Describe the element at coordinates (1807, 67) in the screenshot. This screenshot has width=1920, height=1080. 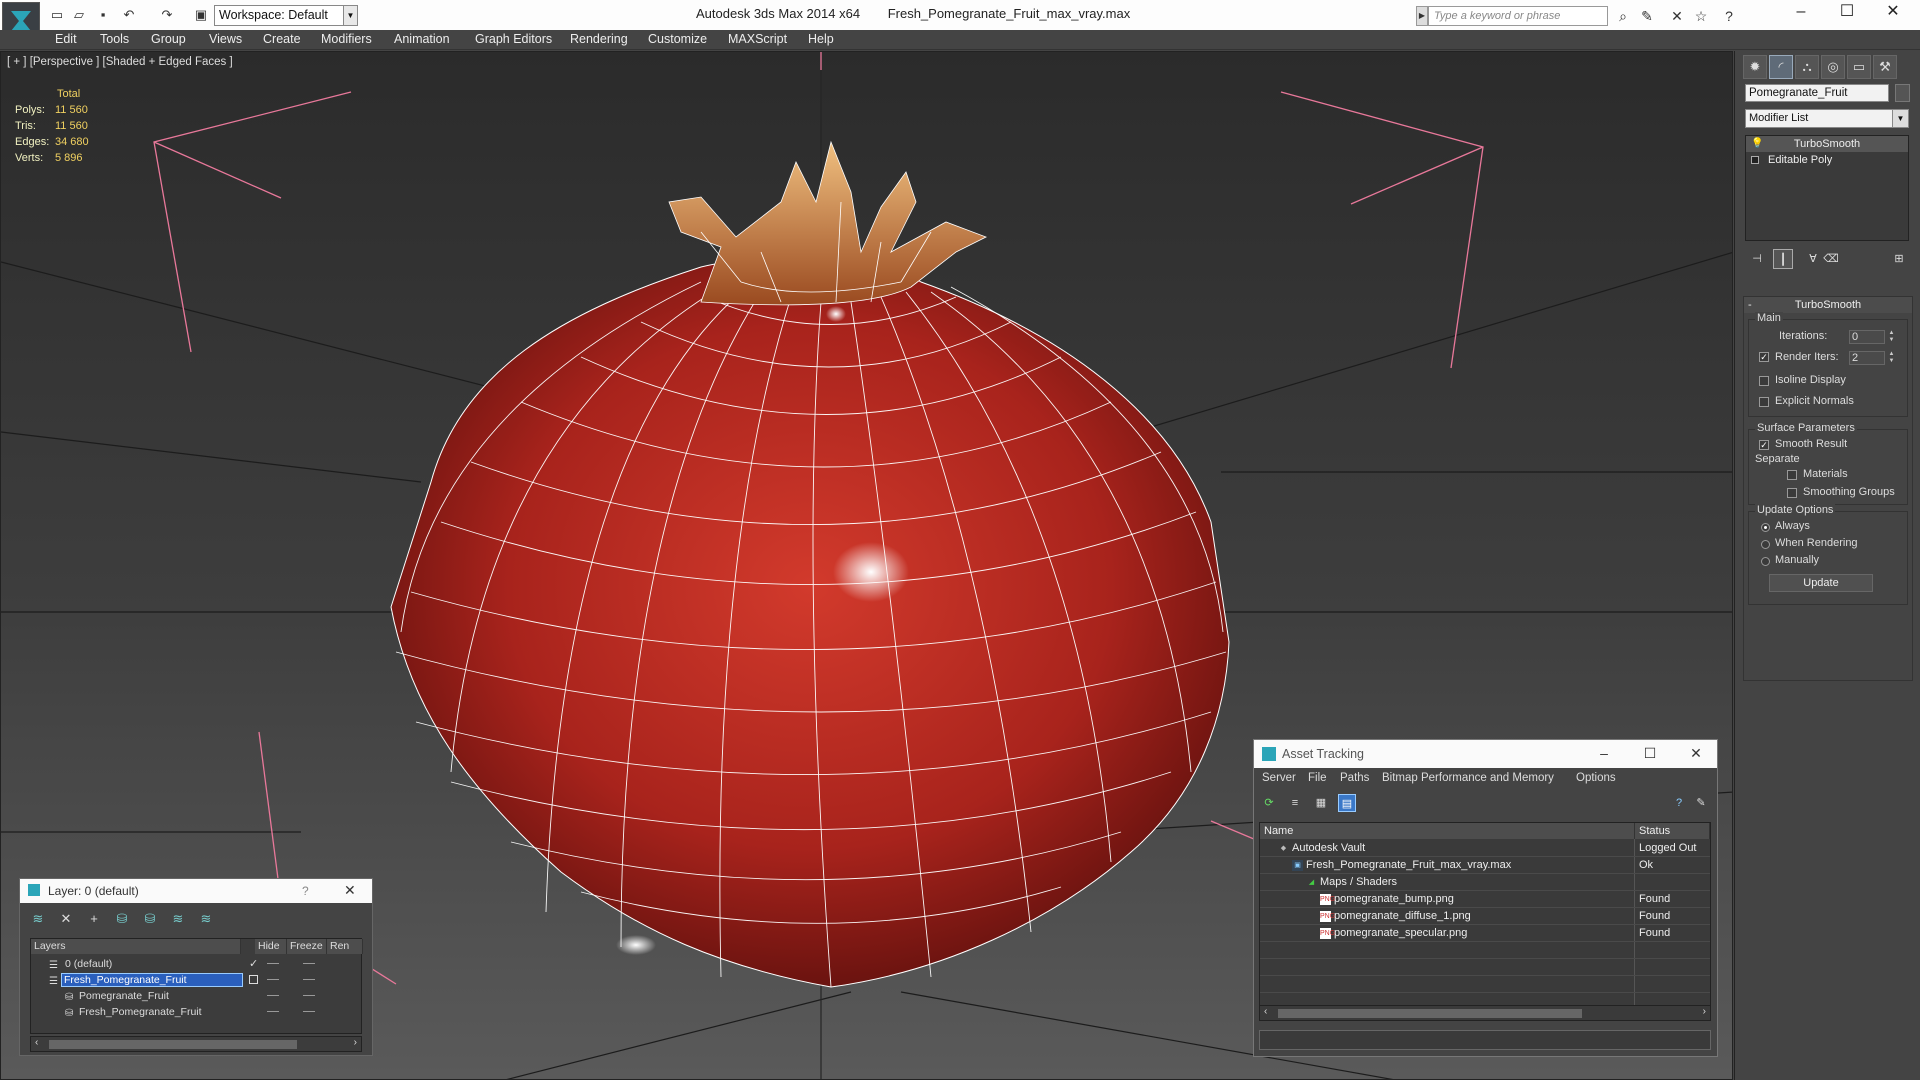
I see `hierarchy-tab-icon: ⛬` at that location.